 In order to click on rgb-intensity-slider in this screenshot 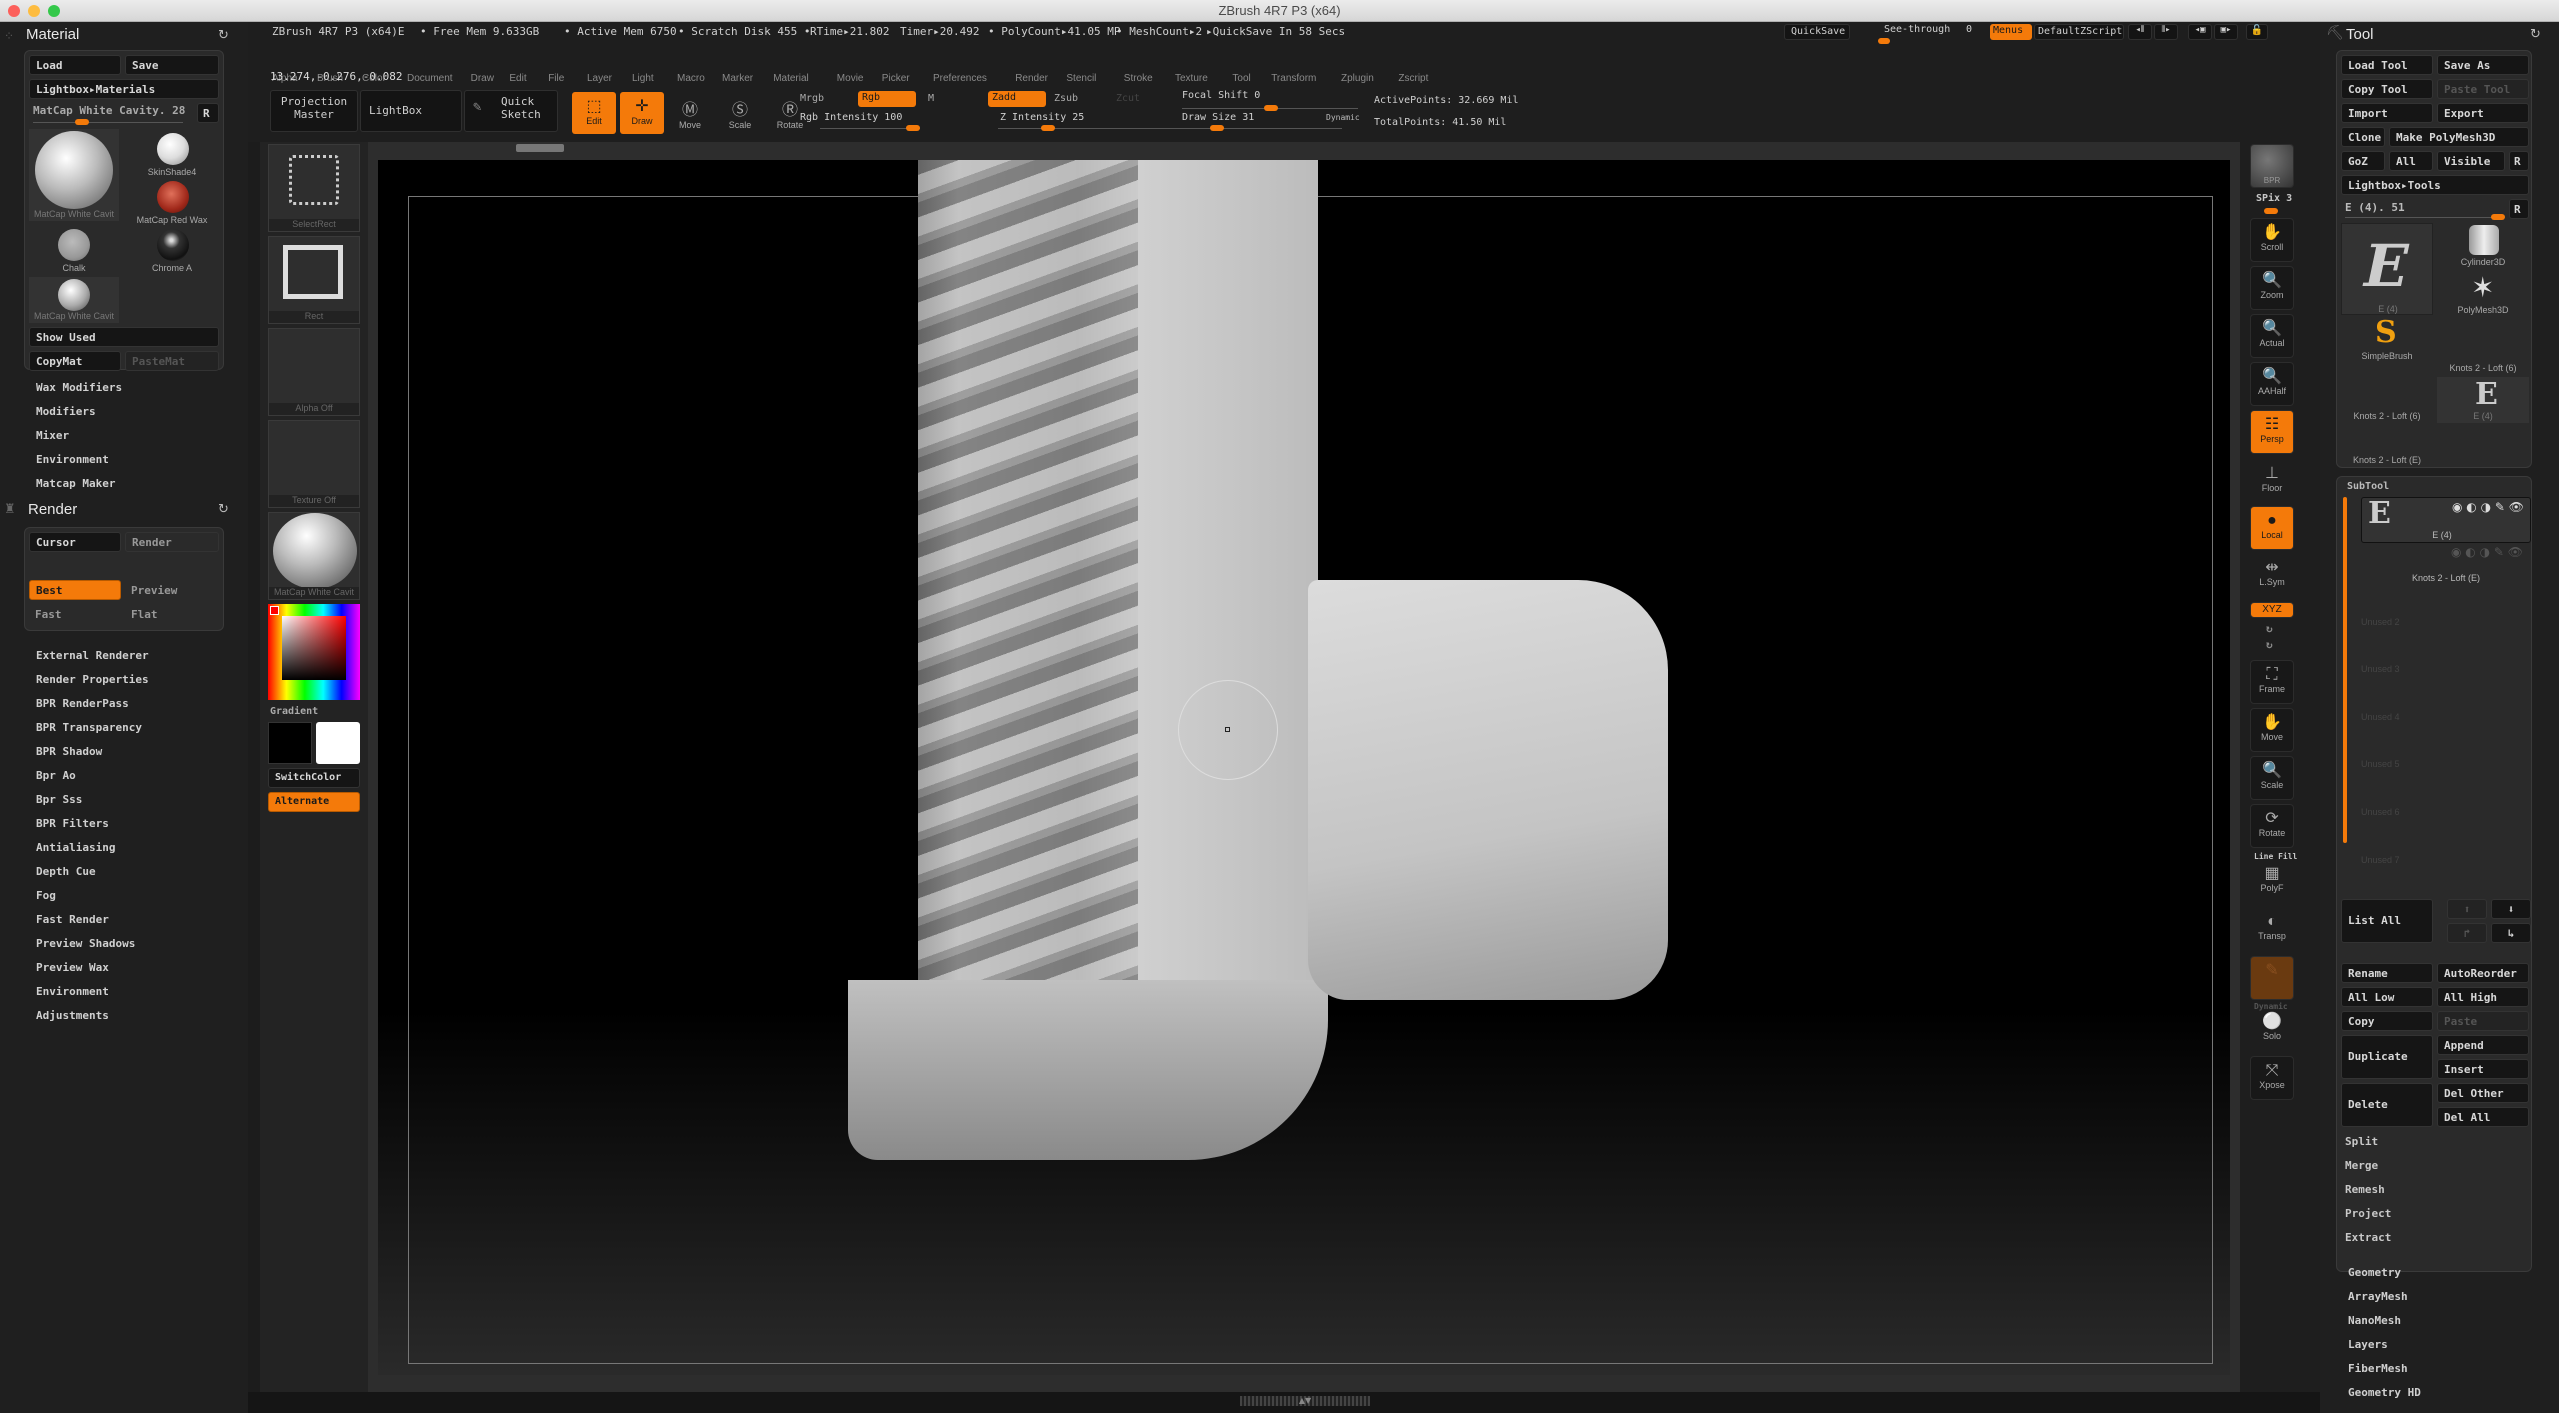, I will do `click(870, 128)`.